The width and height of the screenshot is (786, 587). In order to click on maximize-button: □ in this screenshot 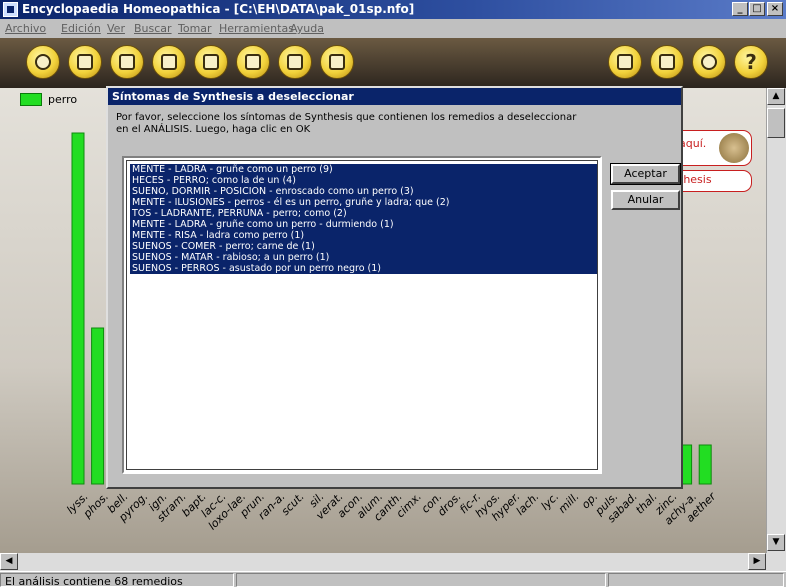, I will do `click(757, 9)`.